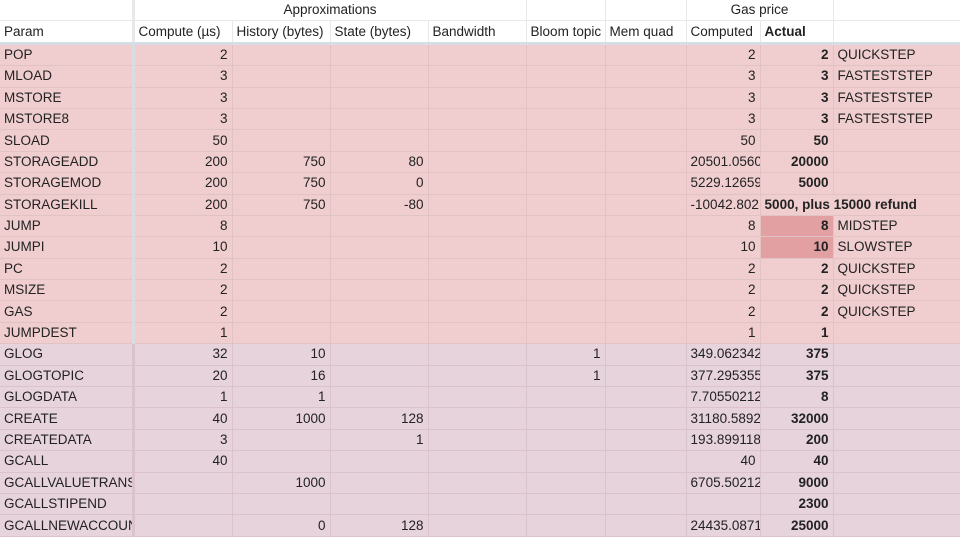 This screenshot has height=537, width=960. I want to click on actual-cell: 2300, so click(797, 504).